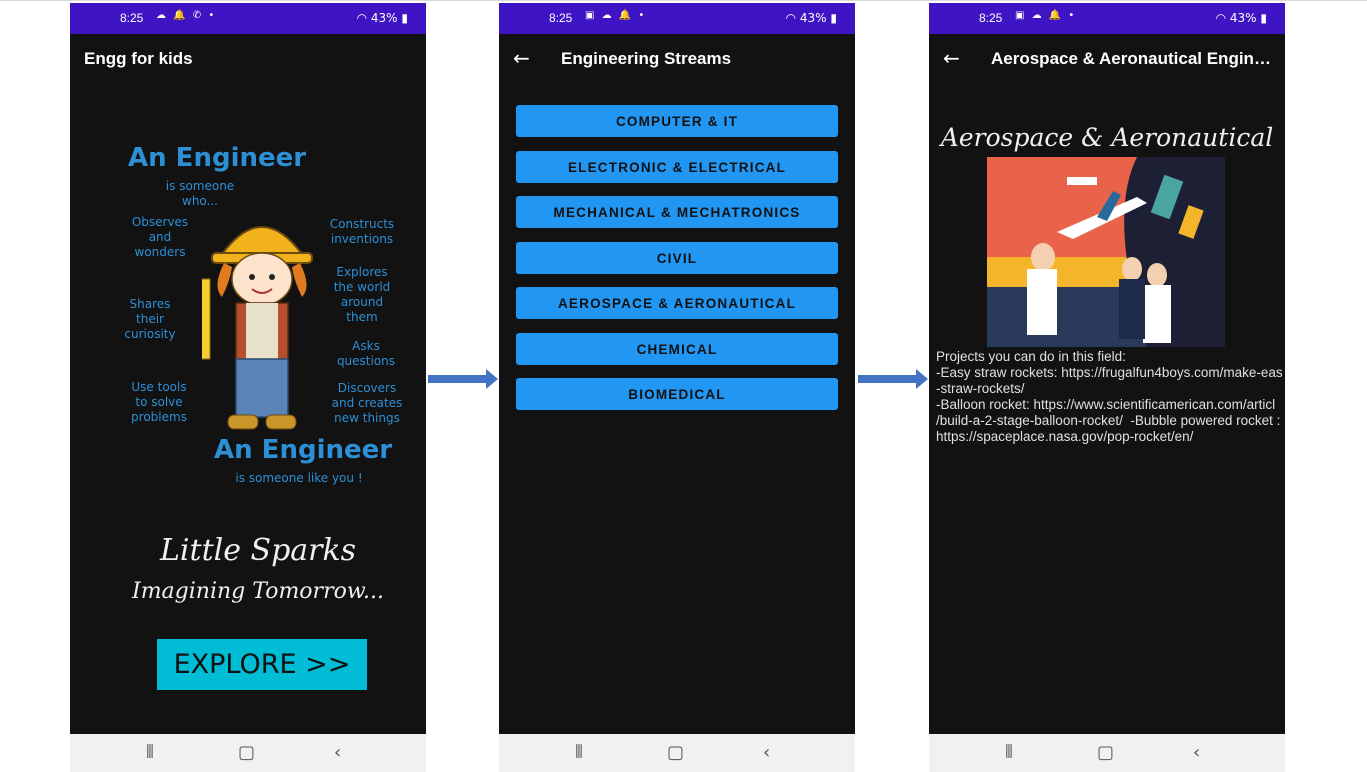 The image size is (1367, 772). I want to click on poster-item-observes: Observes and wonders, so click(160, 237).